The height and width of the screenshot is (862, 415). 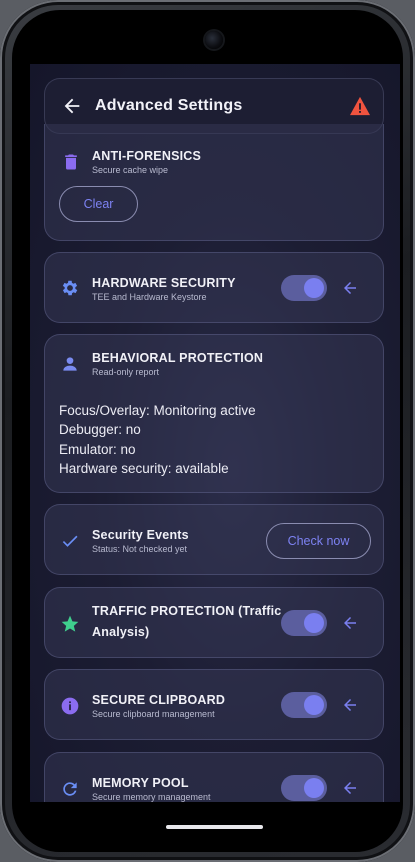 I want to click on anti-forensics-title: ANTI-FORENSICS, so click(x=147, y=156).